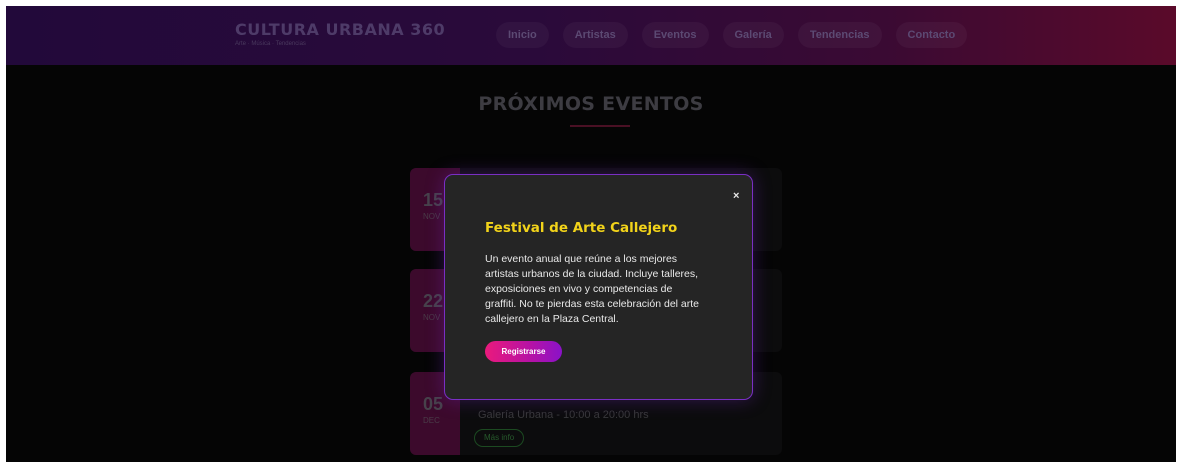  Describe the element at coordinates (433, 404) in the screenshot. I see `event-day: 05` at that location.